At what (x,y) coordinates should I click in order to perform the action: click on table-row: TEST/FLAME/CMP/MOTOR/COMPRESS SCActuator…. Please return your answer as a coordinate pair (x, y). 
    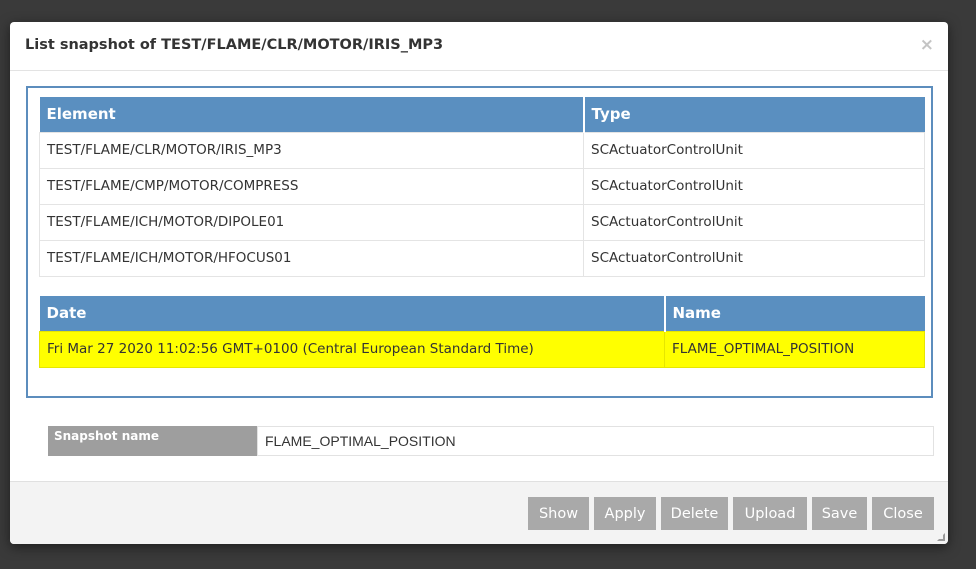
    Looking at the image, I should click on (482, 186).